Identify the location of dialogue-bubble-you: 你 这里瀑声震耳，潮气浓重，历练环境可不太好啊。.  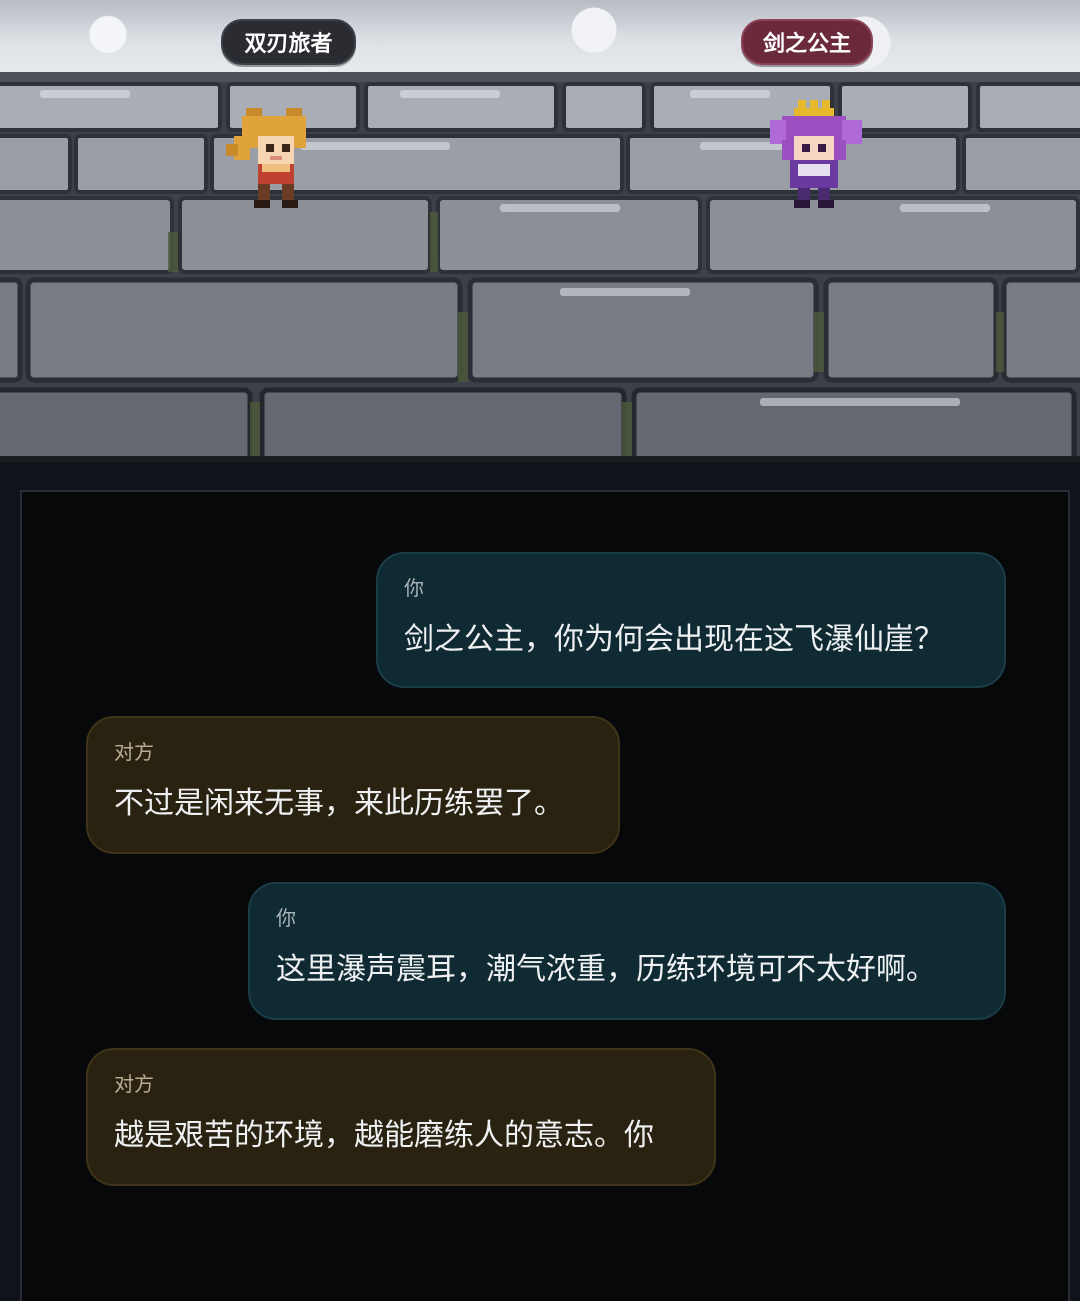
(627, 951).